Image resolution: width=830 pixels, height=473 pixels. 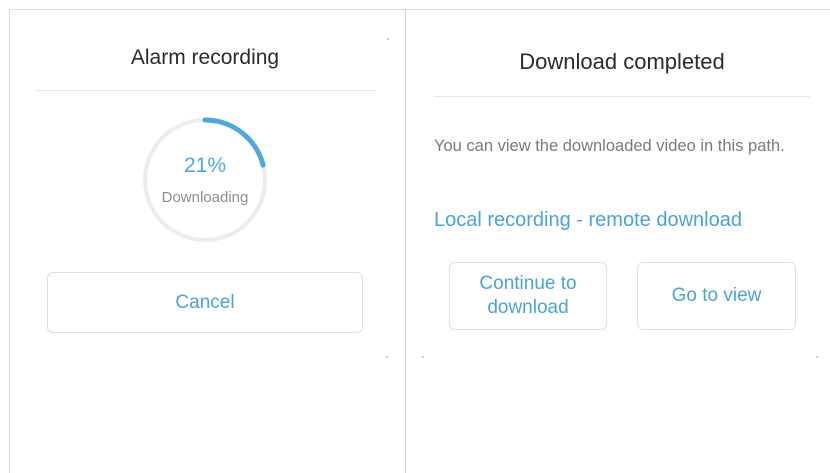 What do you see at coordinates (528, 296) in the screenshot?
I see `continue-download-button: Continue to download` at bounding box center [528, 296].